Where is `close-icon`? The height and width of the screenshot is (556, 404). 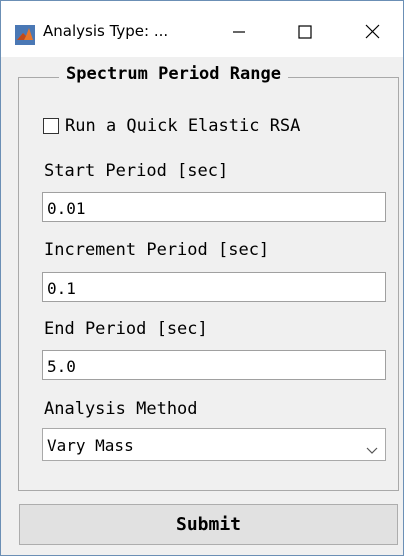
close-icon is located at coordinates (372, 33).